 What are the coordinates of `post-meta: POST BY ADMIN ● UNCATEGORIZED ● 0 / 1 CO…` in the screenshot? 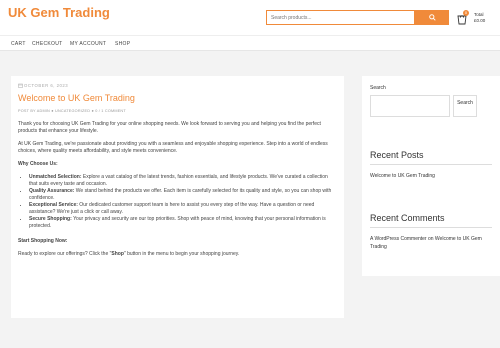 It's located at (72, 111).